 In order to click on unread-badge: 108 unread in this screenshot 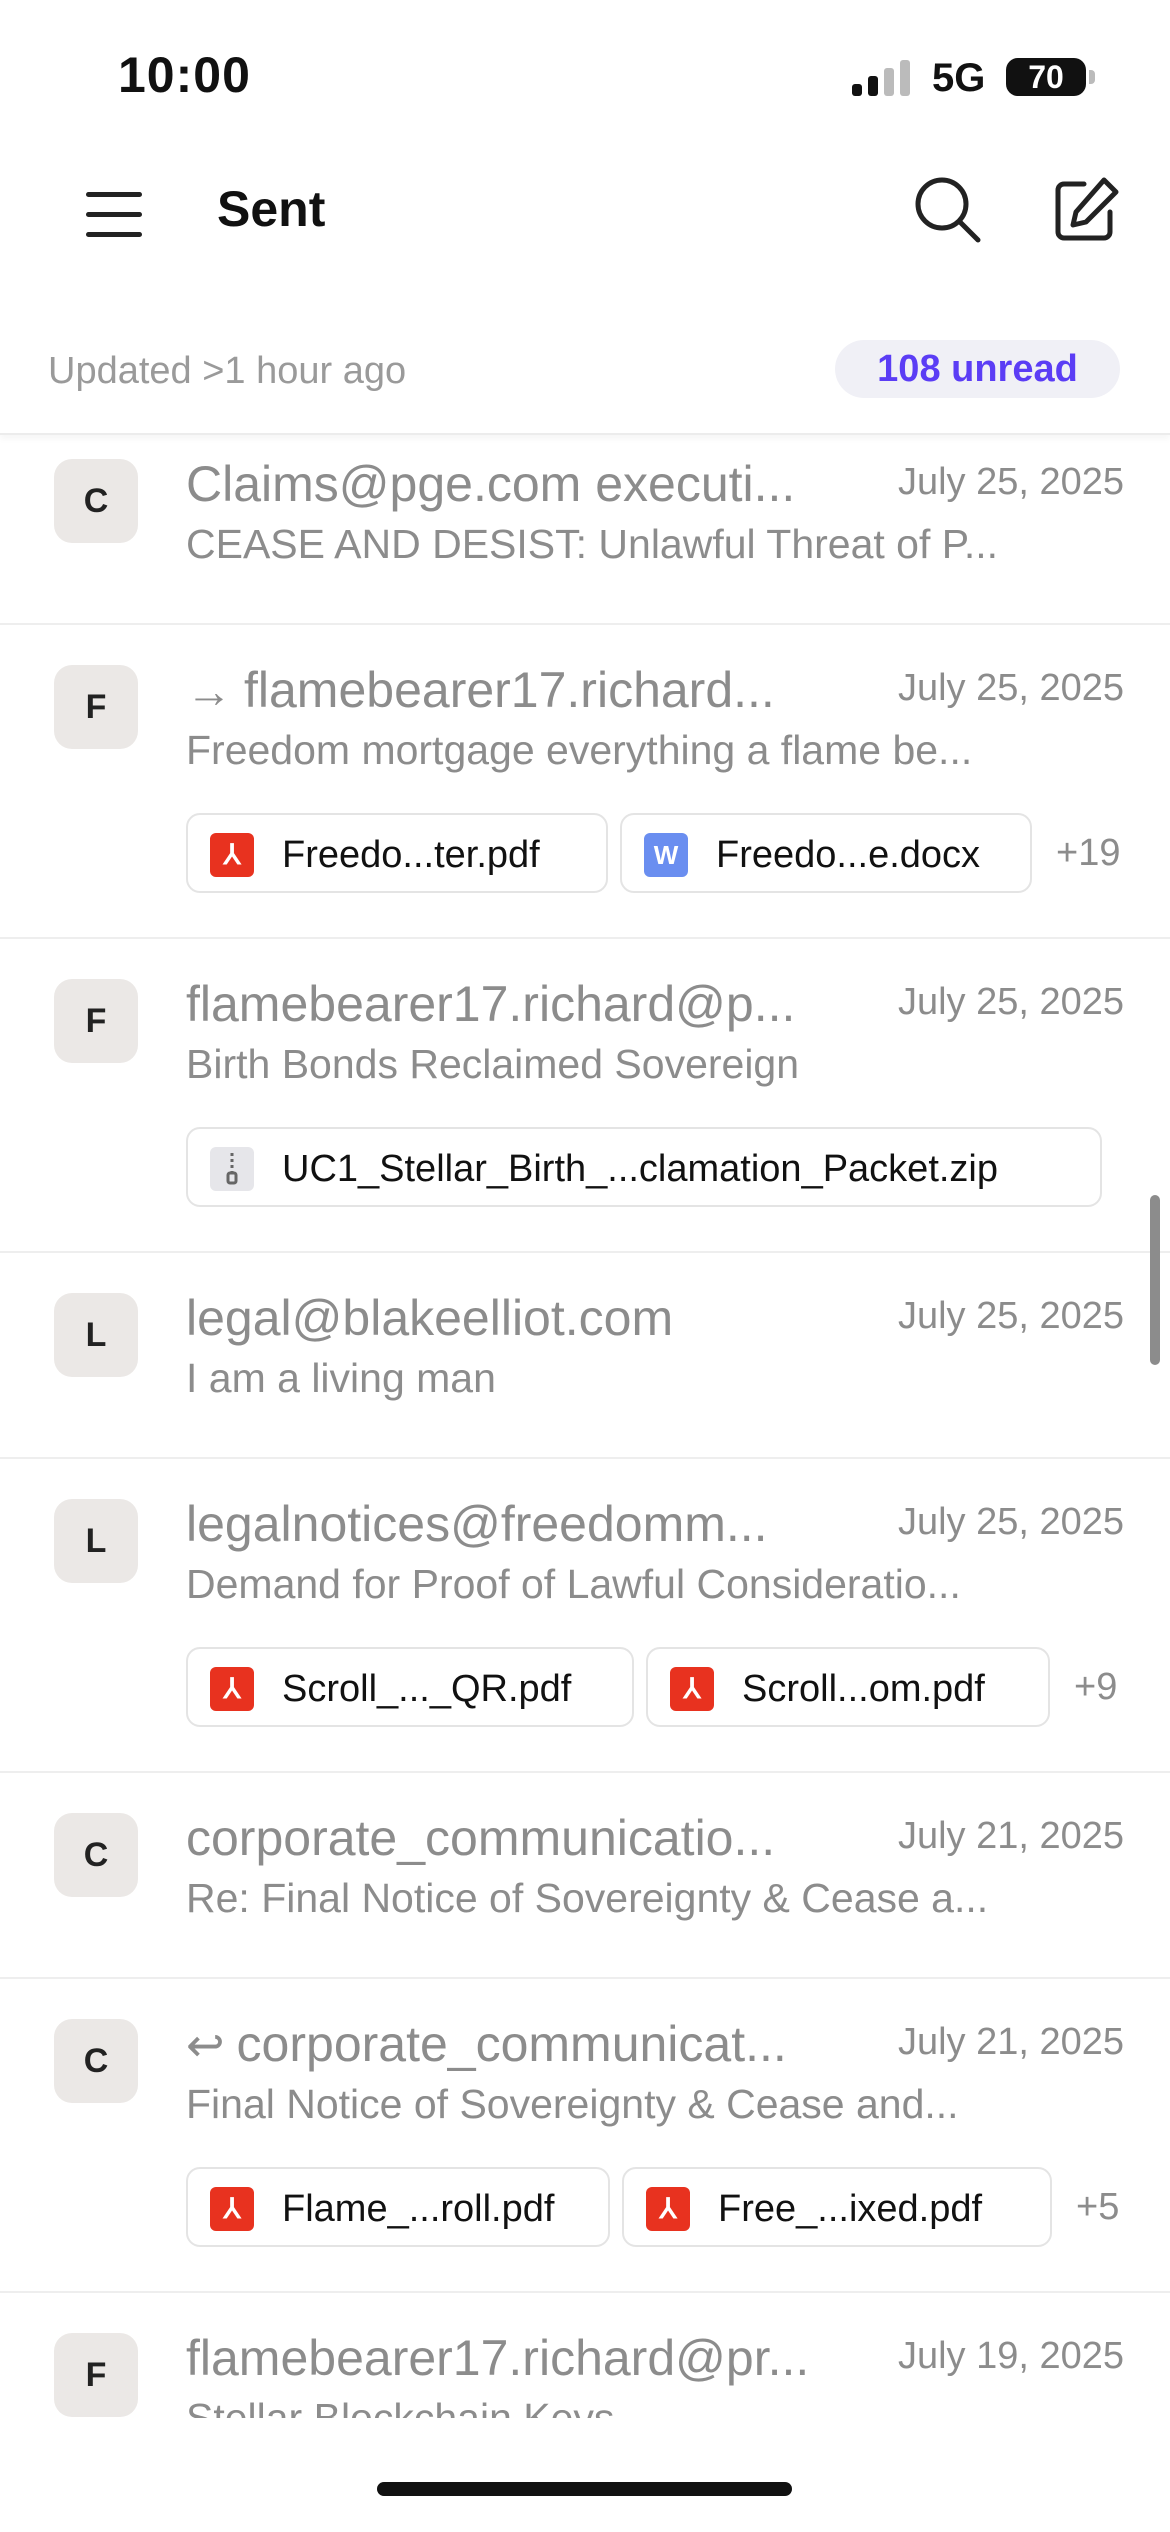, I will do `click(977, 369)`.